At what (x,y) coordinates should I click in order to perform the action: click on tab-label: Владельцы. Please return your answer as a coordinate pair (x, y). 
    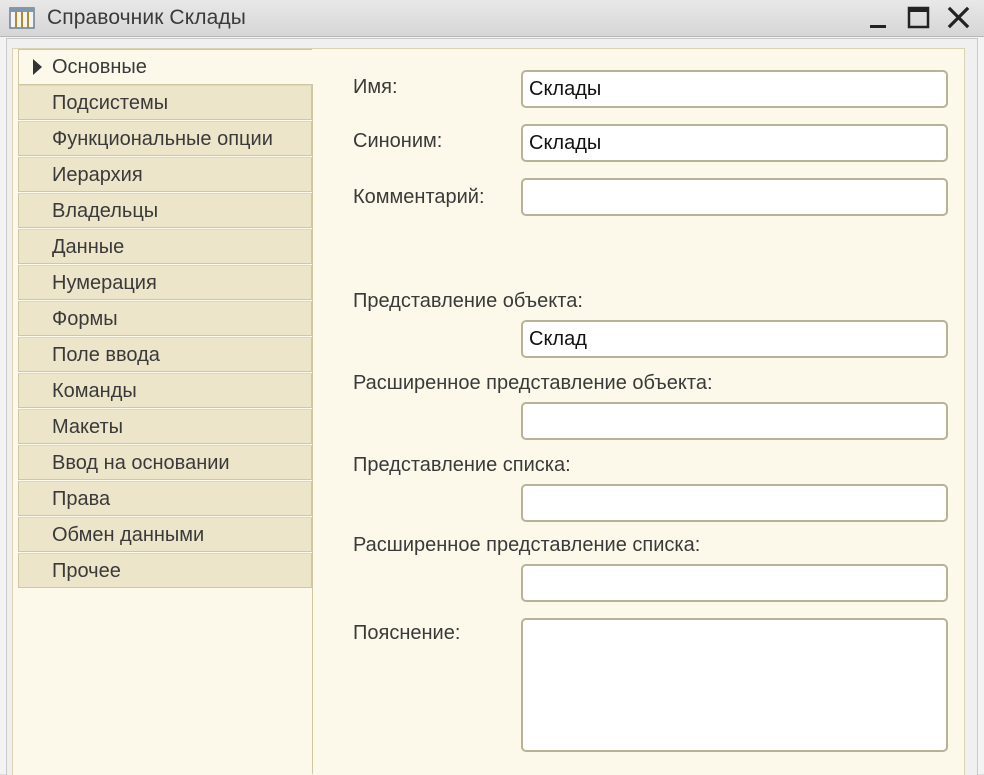
    Looking at the image, I should click on (105, 211).